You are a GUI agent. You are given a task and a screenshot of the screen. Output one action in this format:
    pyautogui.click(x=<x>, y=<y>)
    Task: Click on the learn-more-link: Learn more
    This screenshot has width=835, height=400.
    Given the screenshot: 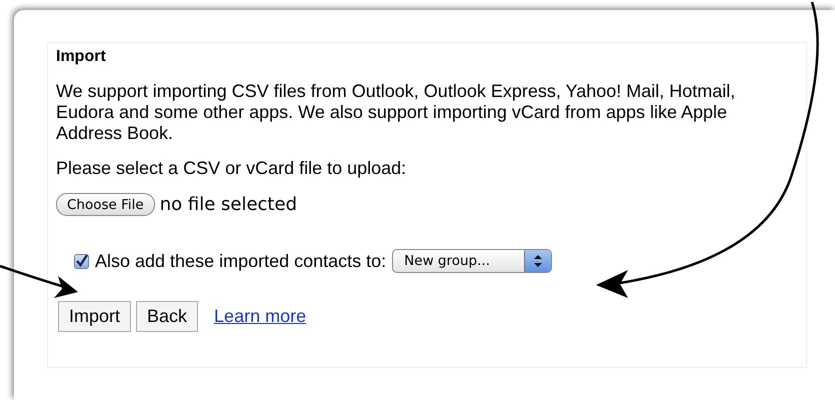 What is the action you would take?
    pyautogui.click(x=260, y=316)
    